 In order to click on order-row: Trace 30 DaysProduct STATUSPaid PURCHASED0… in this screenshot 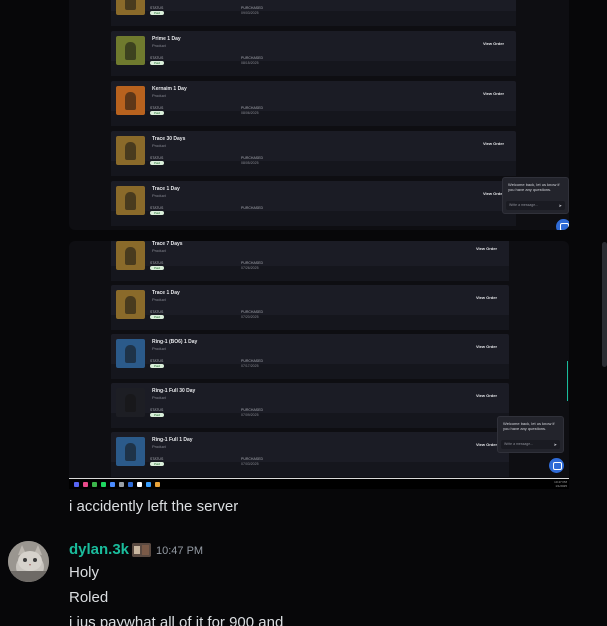, I will do `click(313, 153)`.